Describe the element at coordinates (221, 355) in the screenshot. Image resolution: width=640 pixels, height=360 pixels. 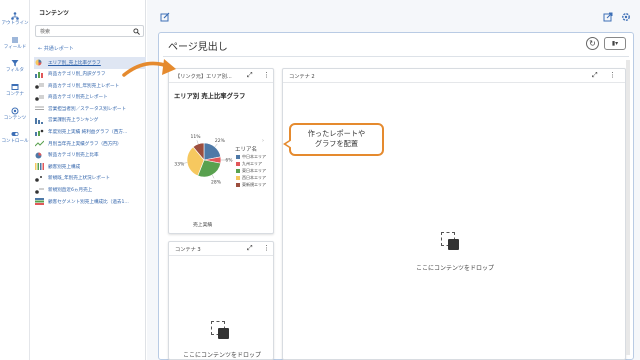
I see `drop-hint: ここにコンテンツをドロップ` at that location.